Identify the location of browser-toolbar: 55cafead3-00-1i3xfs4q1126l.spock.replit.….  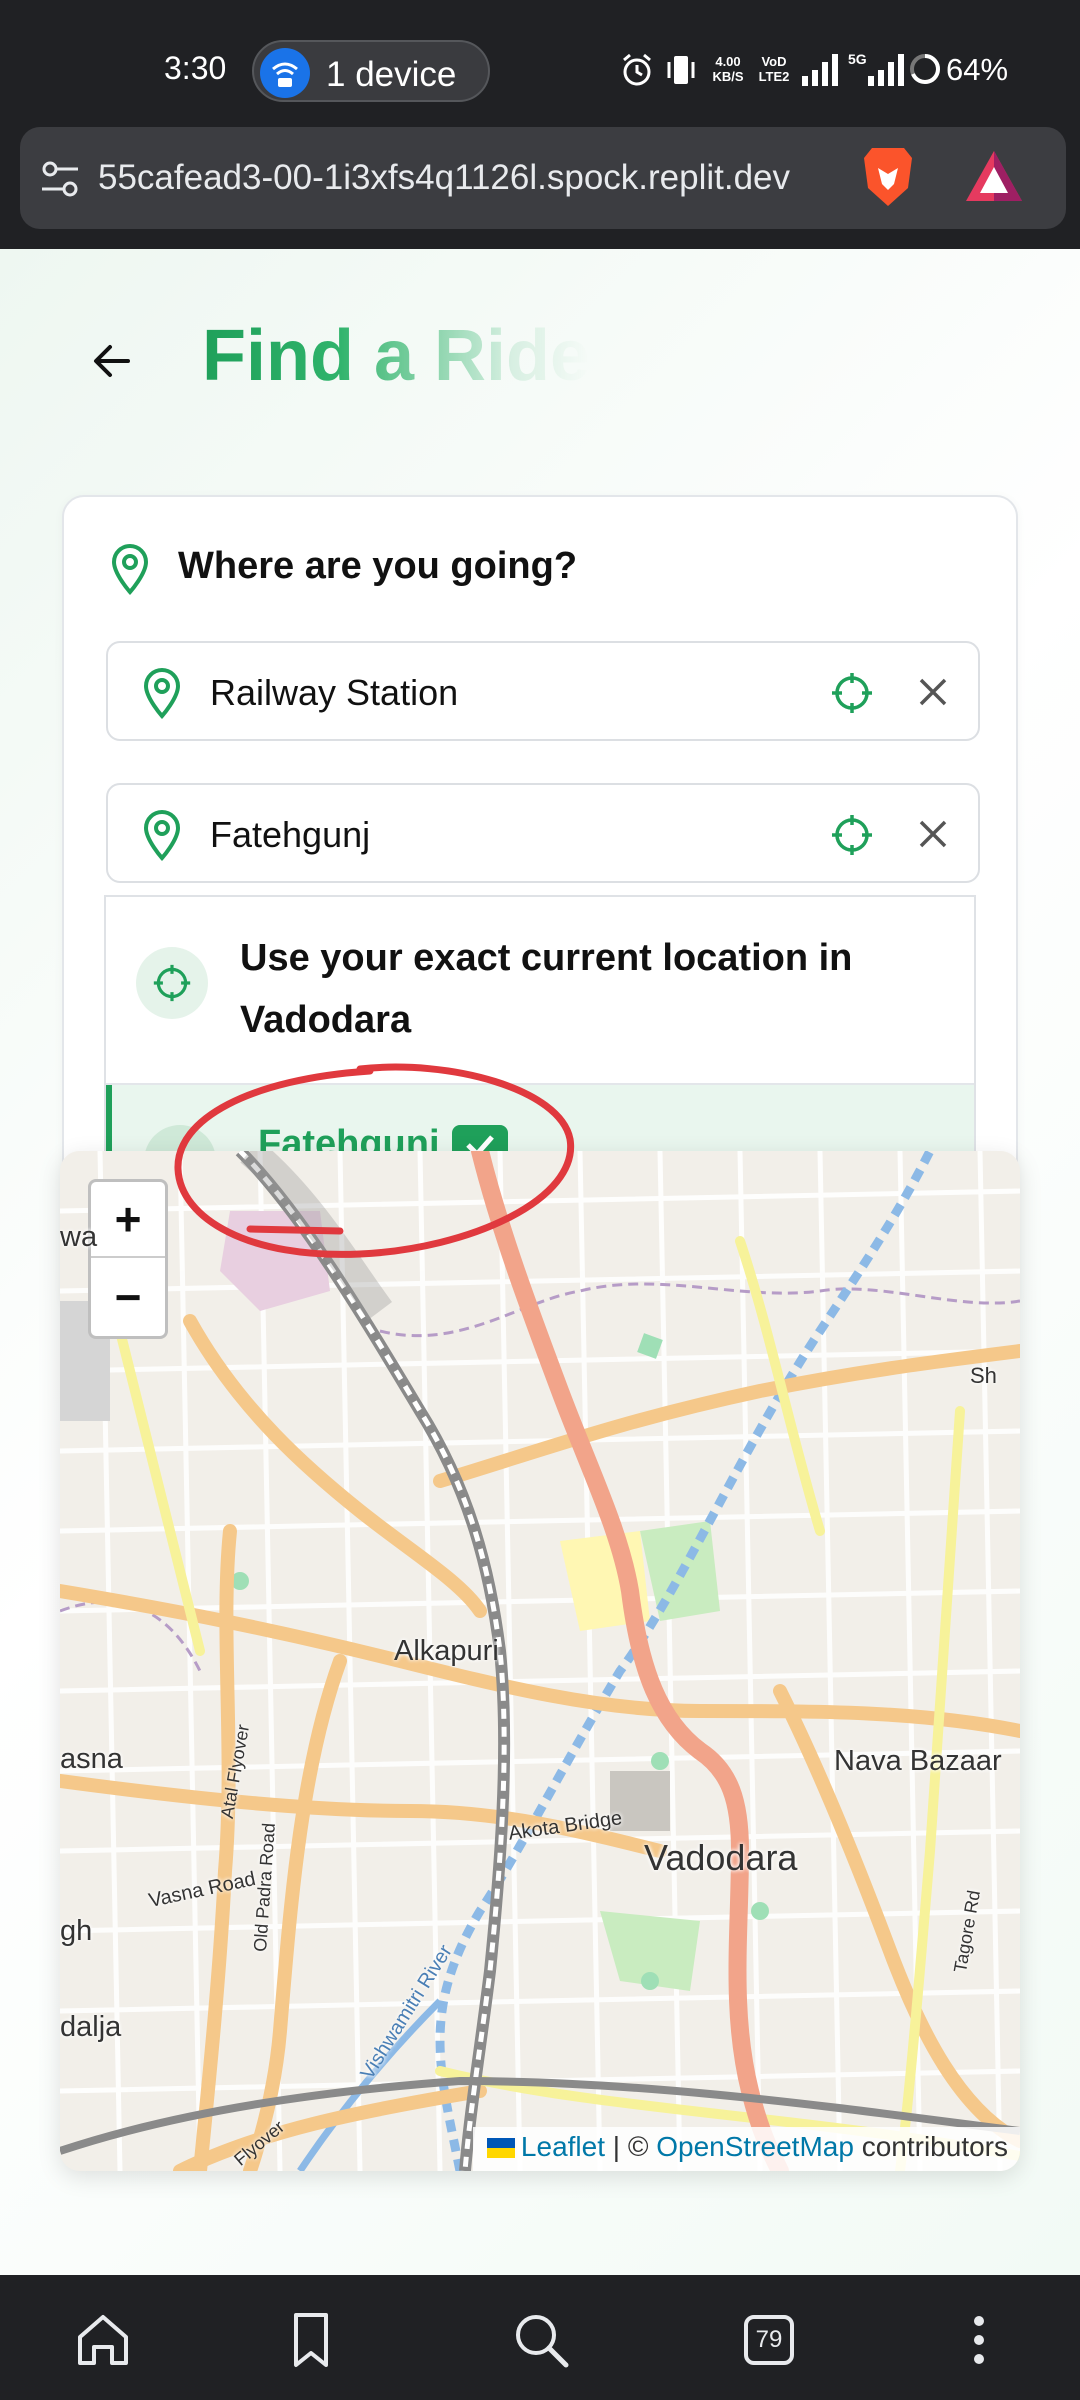
(540, 188).